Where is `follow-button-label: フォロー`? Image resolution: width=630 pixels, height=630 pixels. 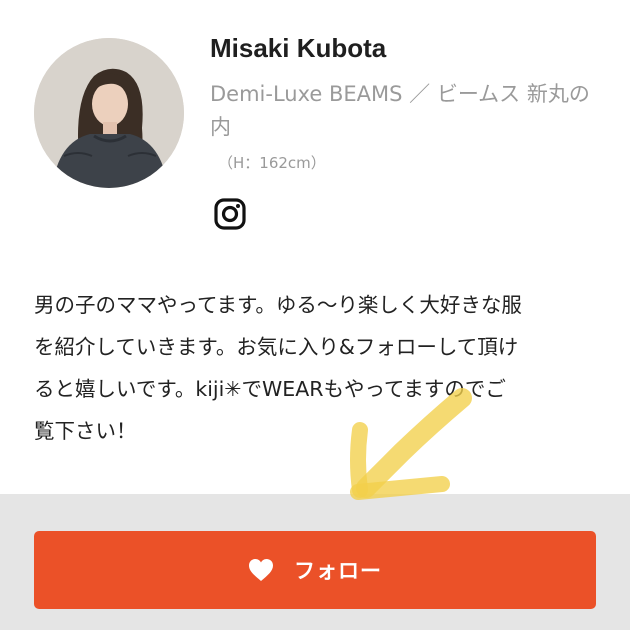 follow-button-label: フォロー is located at coordinates (338, 571).